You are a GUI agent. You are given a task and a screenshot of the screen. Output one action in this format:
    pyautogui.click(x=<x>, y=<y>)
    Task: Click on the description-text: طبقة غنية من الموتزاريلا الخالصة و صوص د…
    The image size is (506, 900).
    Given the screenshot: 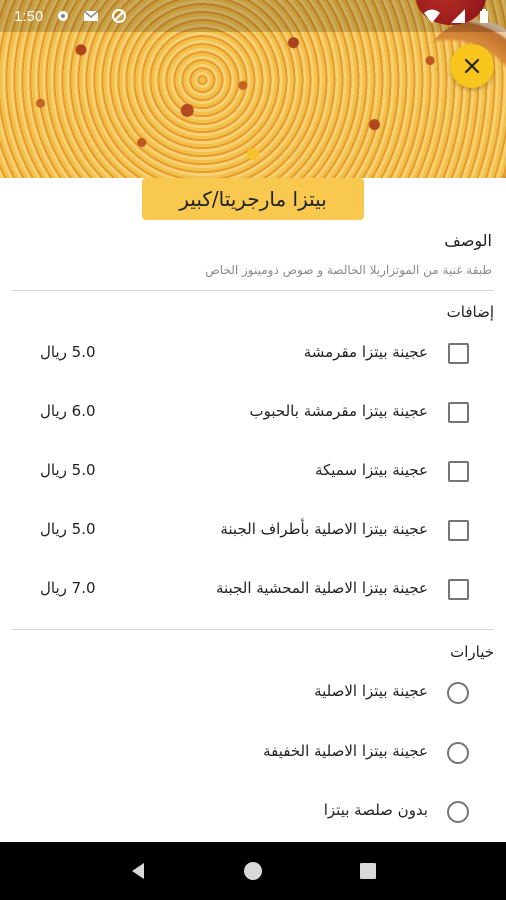 What is the action you would take?
    pyautogui.click(x=348, y=270)
    